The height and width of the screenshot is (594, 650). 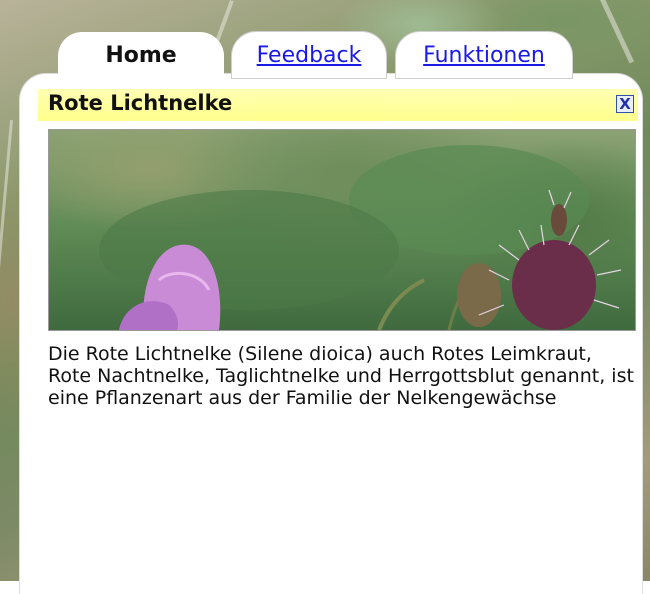 I want to click on tab-home: Home, so click(x=141, y=55).